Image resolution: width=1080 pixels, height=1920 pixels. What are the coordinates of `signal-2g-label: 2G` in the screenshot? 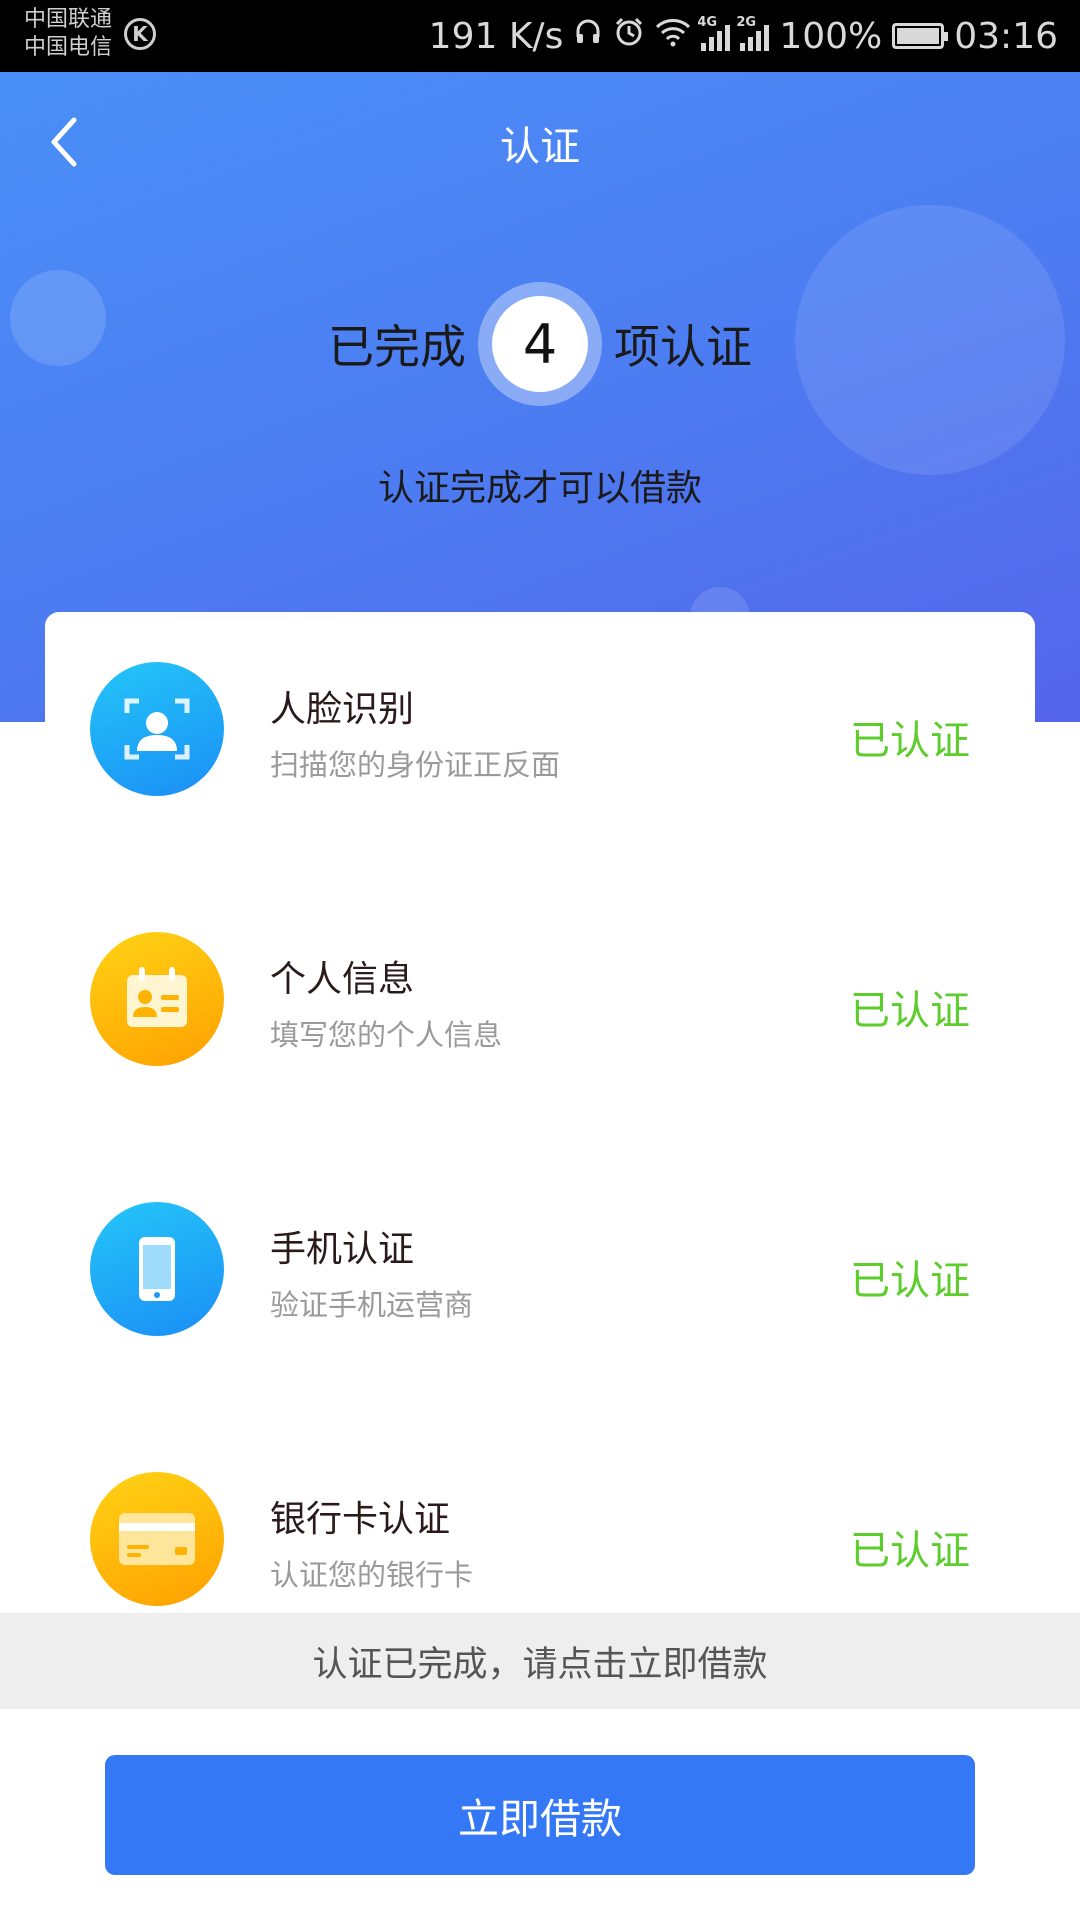 It's located at (746, 22).